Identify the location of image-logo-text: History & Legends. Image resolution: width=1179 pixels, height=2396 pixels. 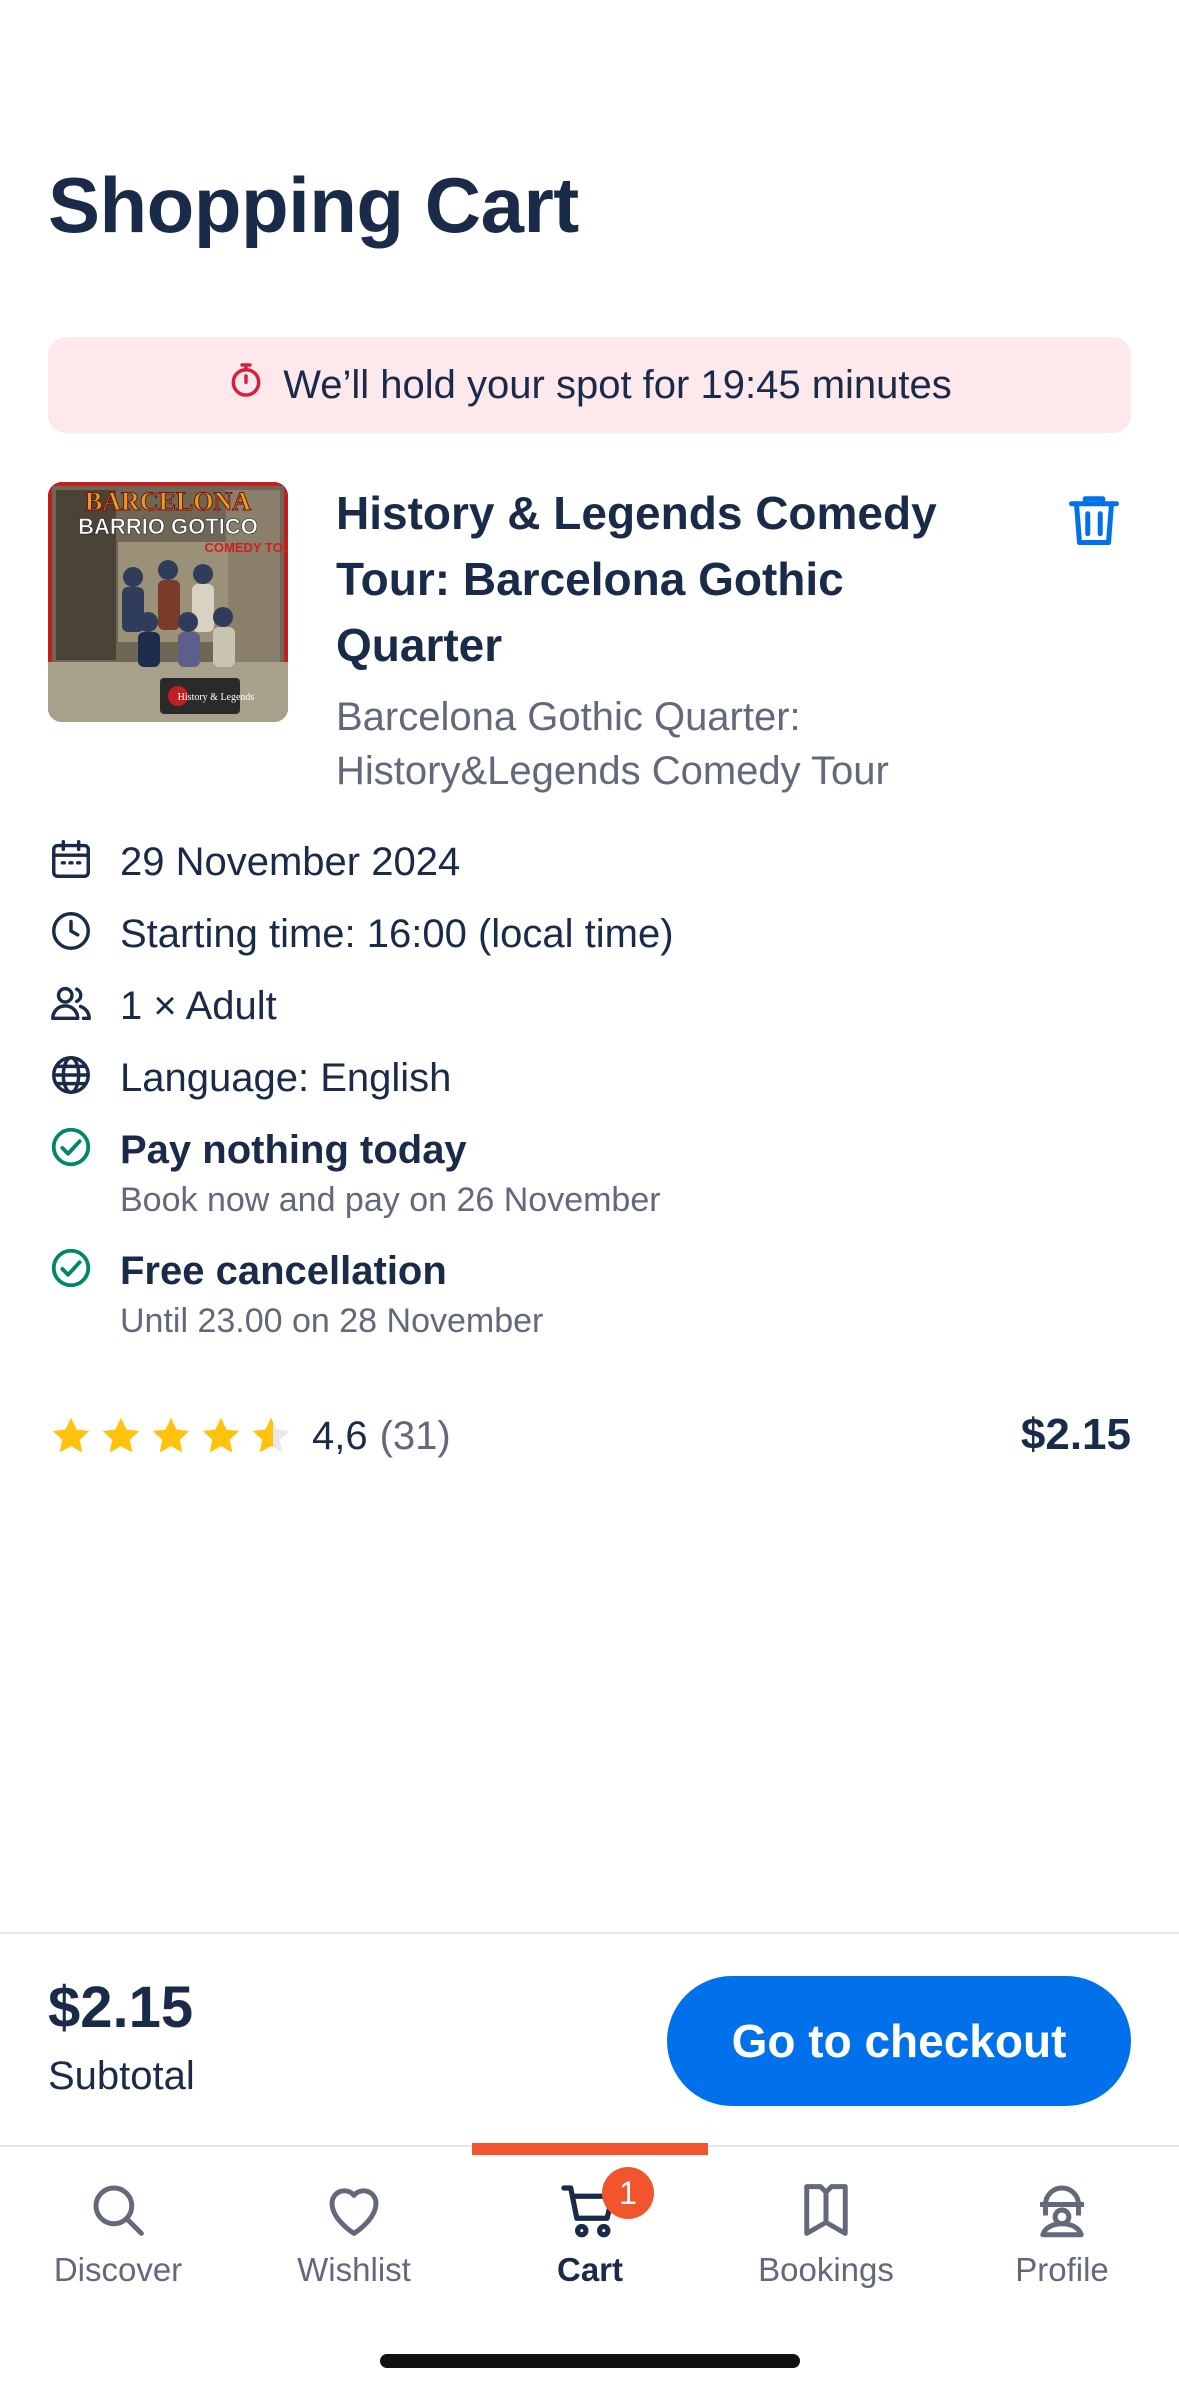
(216, 697).